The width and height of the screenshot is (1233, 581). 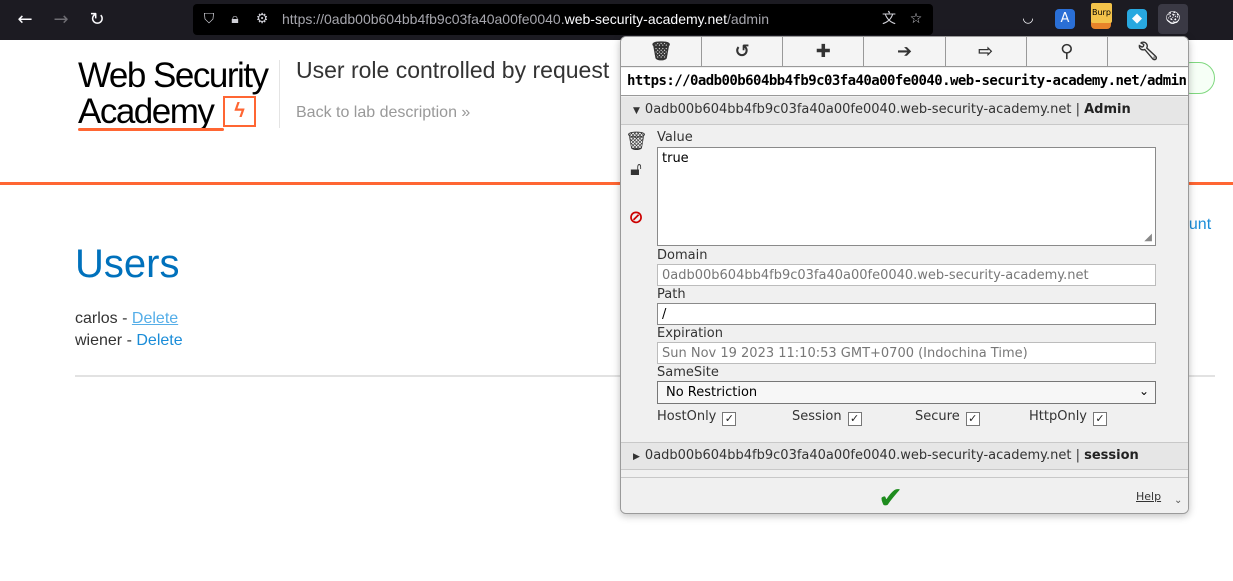 What do you see at coordinates (262, 19) in the screenshot?
I see `permissions-icon: ⚙` at bounding box center [262, 19].